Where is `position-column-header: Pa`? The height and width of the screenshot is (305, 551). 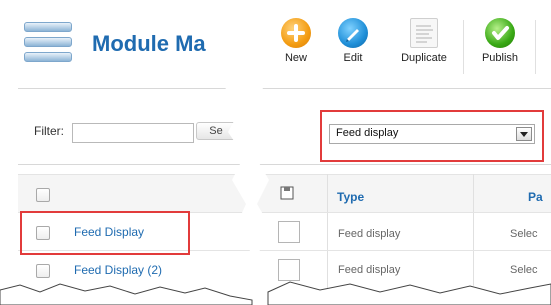 position-column-header: Pa is located at coordinates (535, 197).